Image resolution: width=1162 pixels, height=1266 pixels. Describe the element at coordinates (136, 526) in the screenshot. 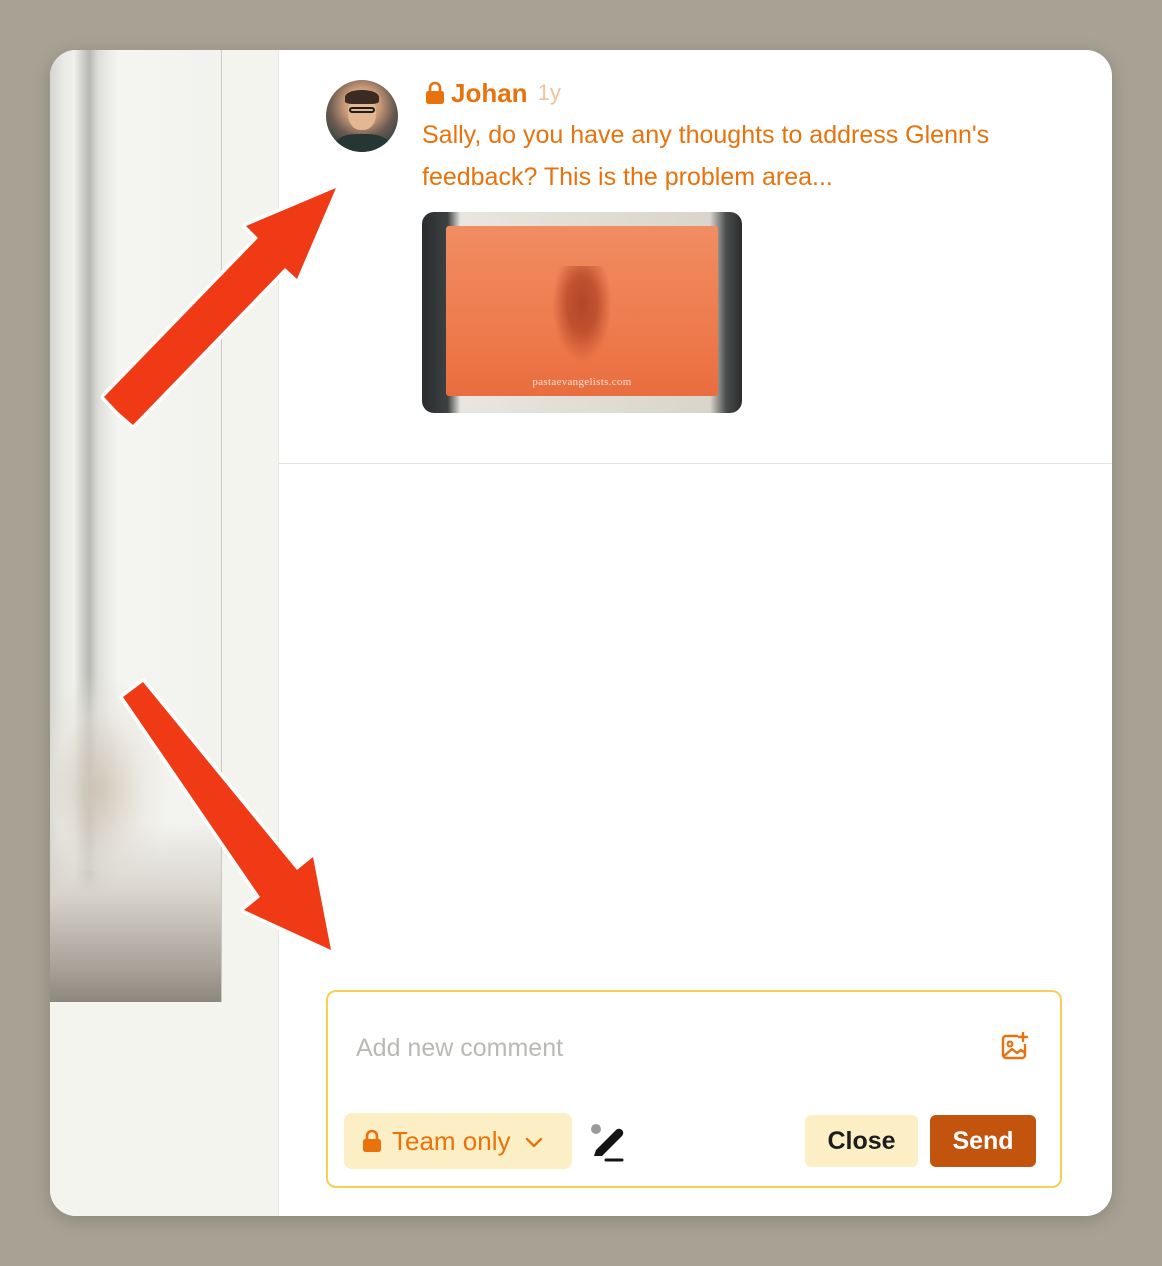

I see `preview-image` at that location.